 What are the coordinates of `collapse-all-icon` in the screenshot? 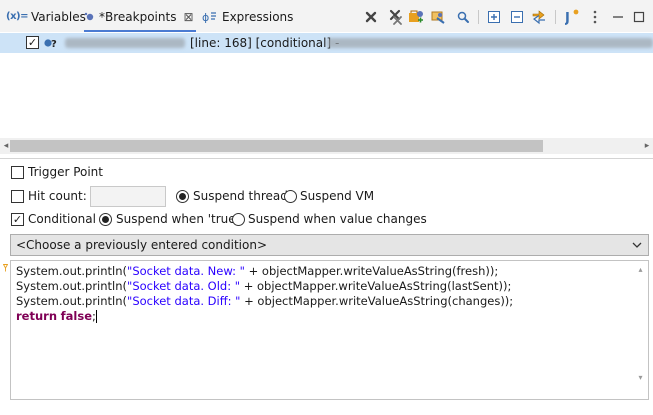 It's located at (517, 17).